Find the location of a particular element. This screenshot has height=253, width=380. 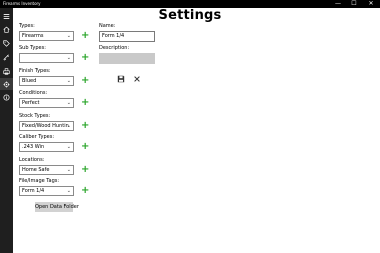

gear-icon is located at coordinates (6, 84).